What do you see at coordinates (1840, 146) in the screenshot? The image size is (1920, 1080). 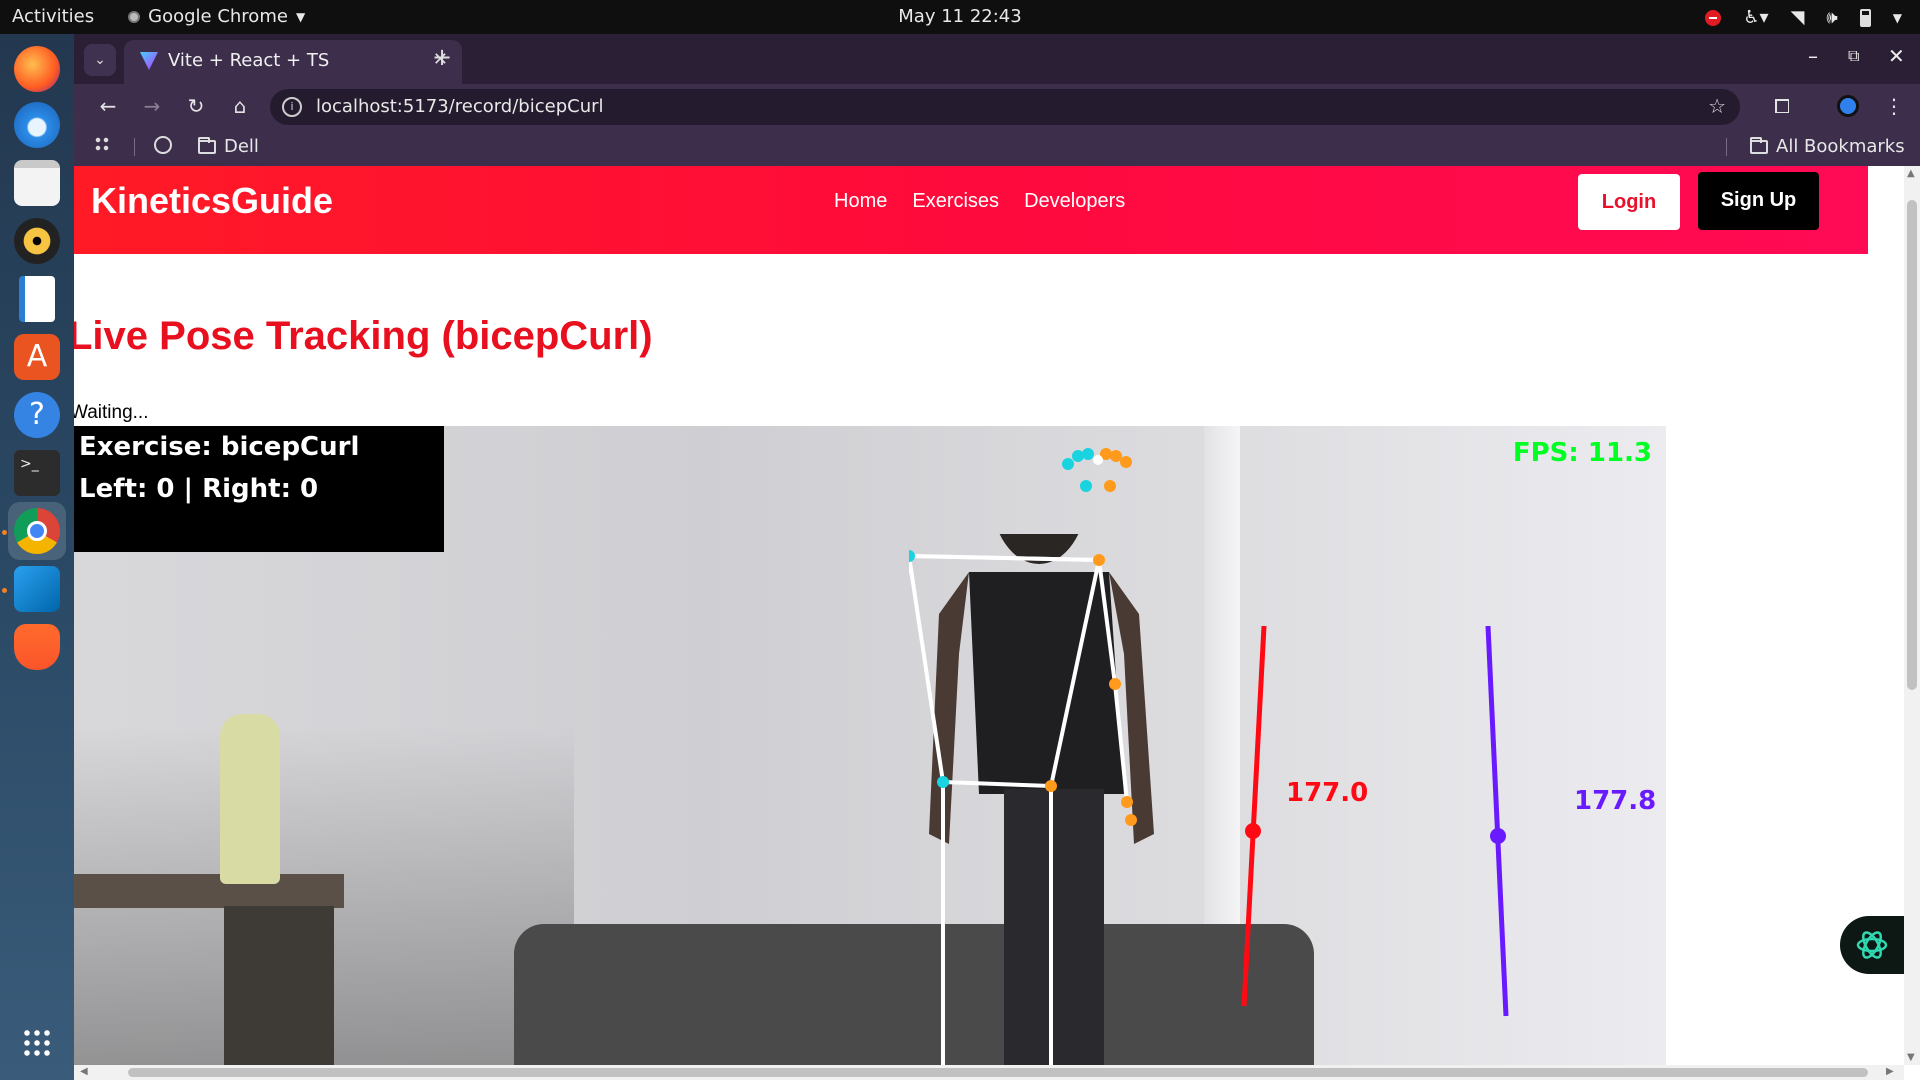 I see `all-bookmarks-label: All Bookmarks` at bounding box center [1840, 146].